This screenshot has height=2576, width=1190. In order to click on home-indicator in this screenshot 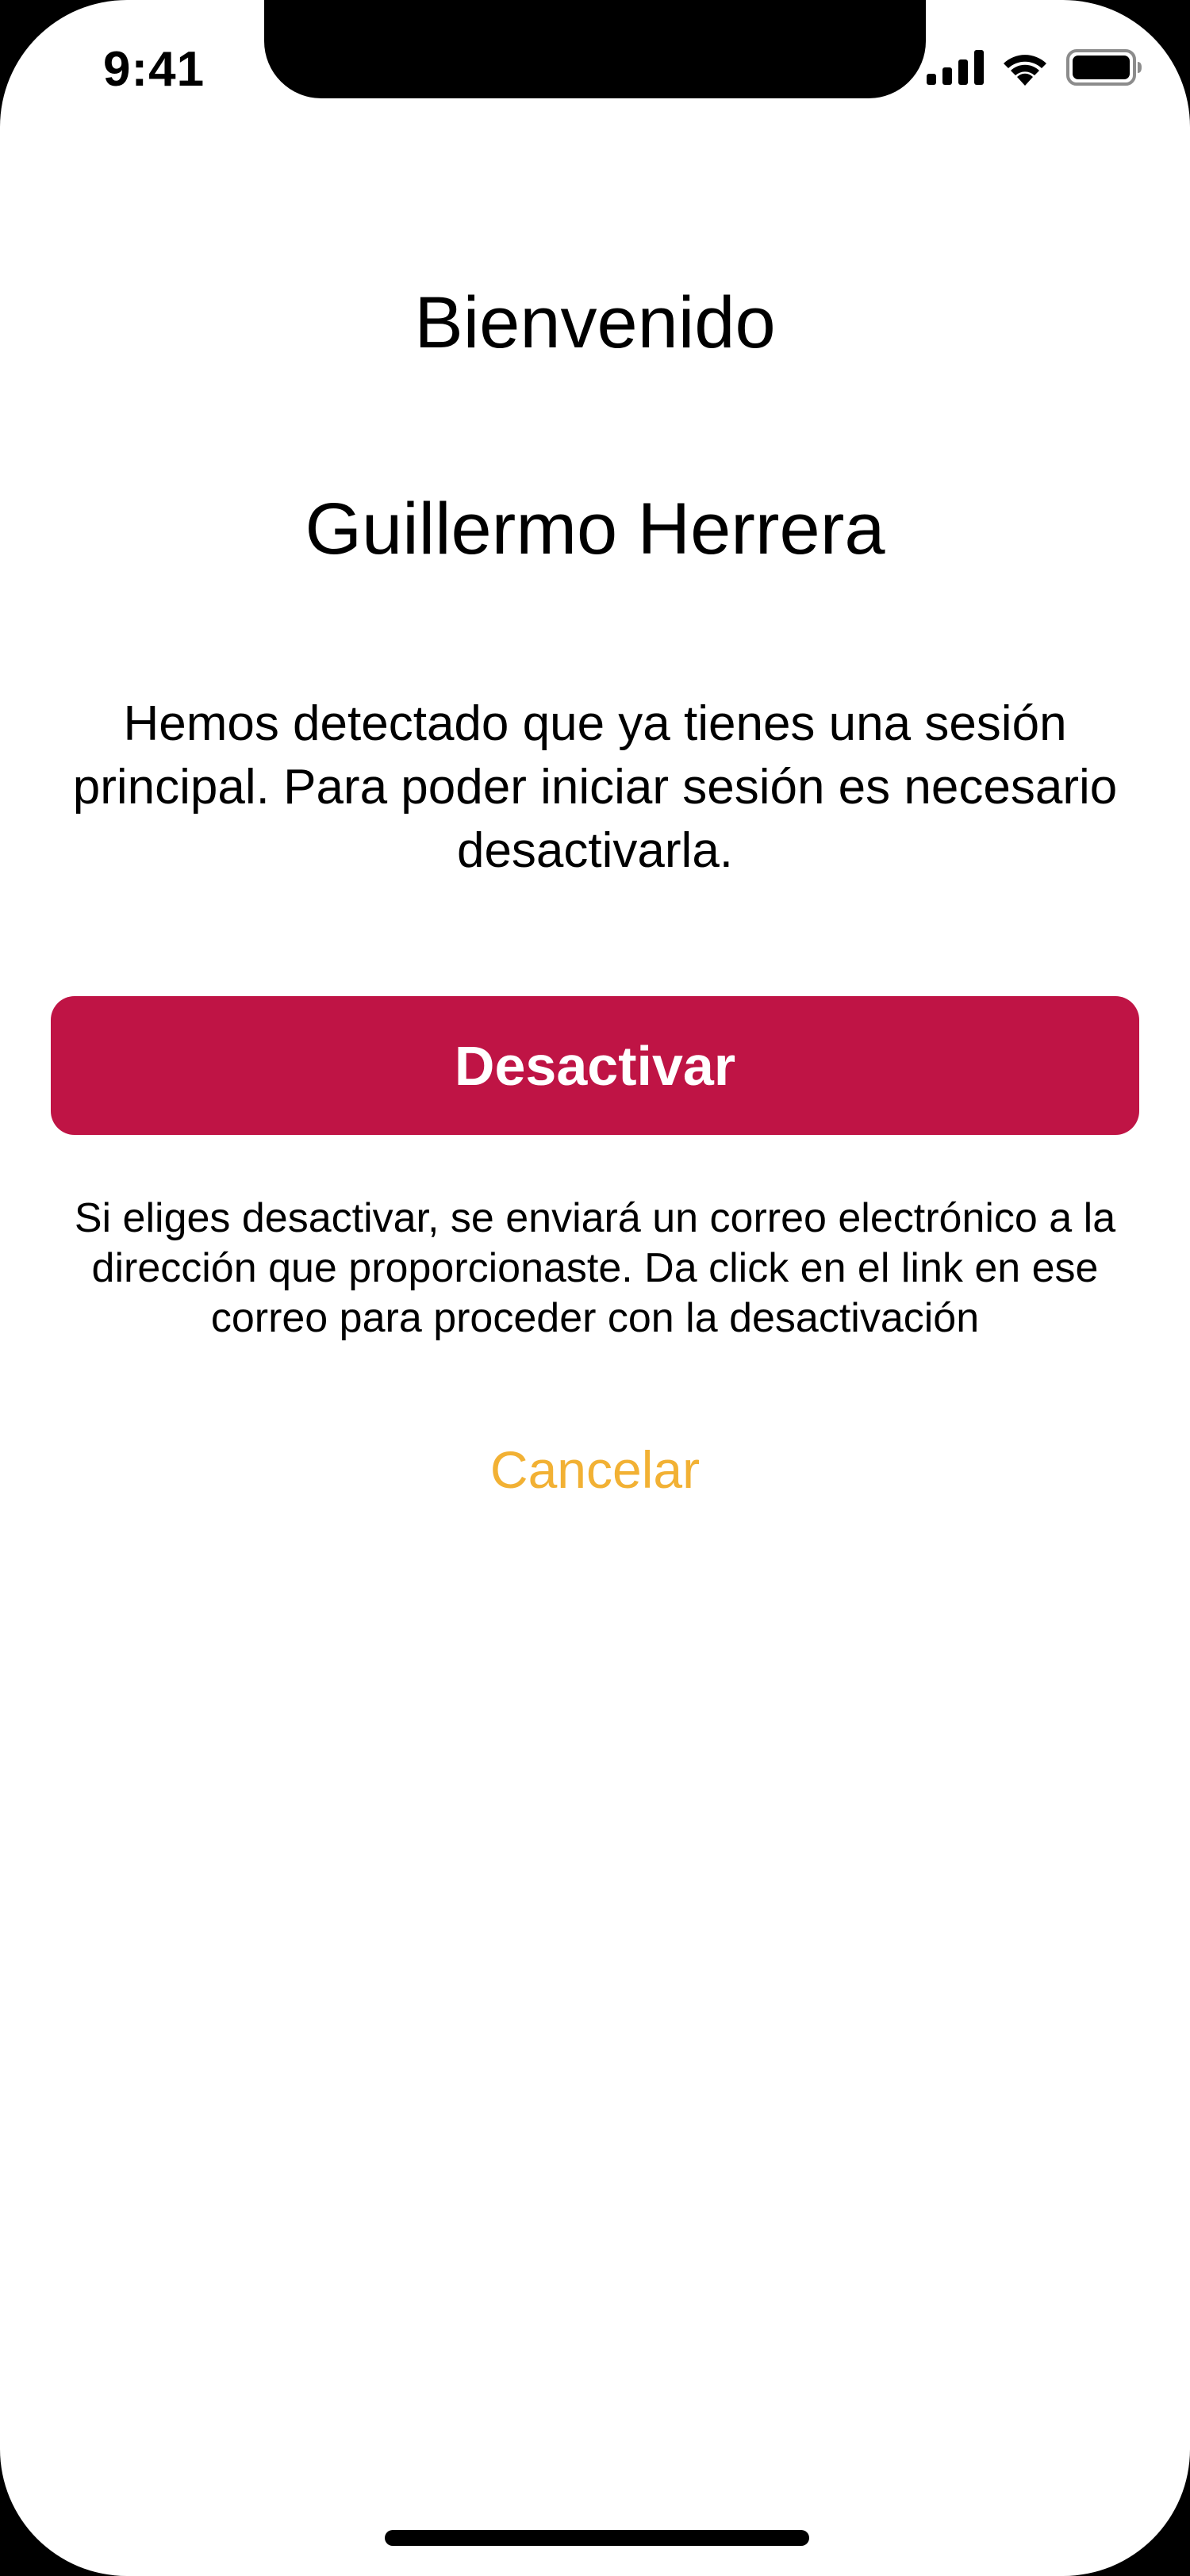, I will do `click(597, 2538)`.